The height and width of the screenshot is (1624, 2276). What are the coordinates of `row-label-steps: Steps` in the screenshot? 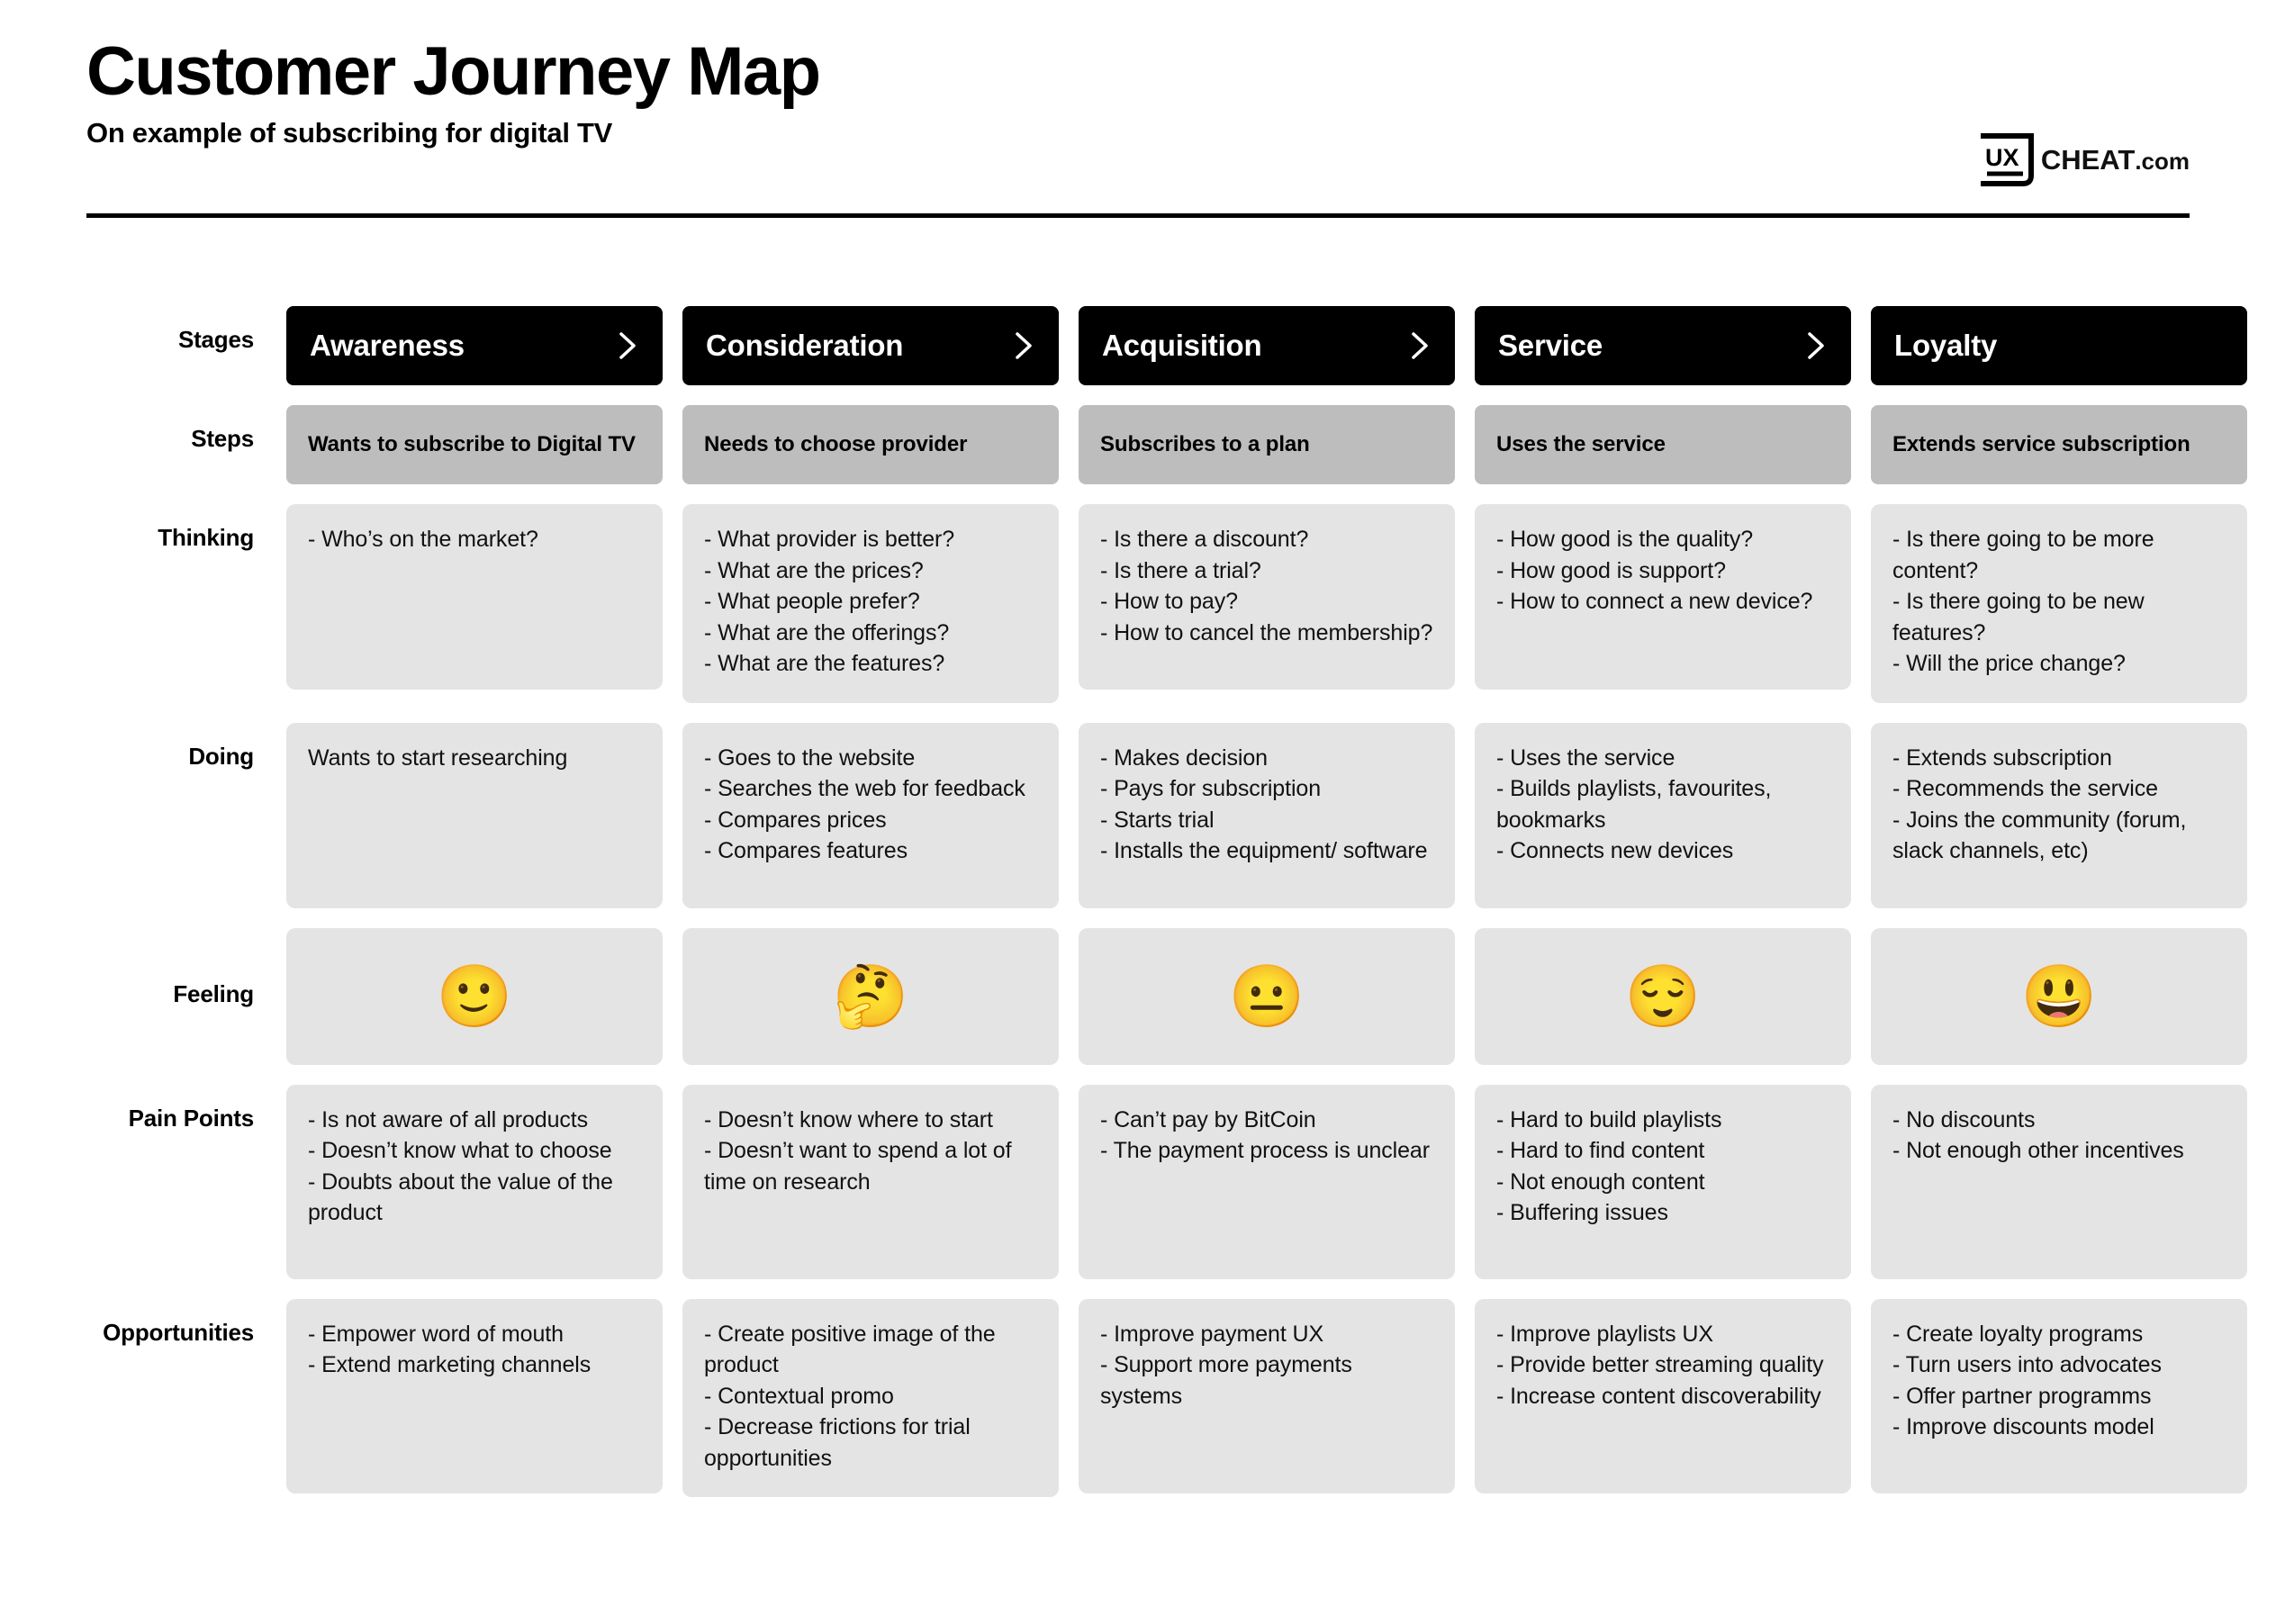 It's located at (222, 438).